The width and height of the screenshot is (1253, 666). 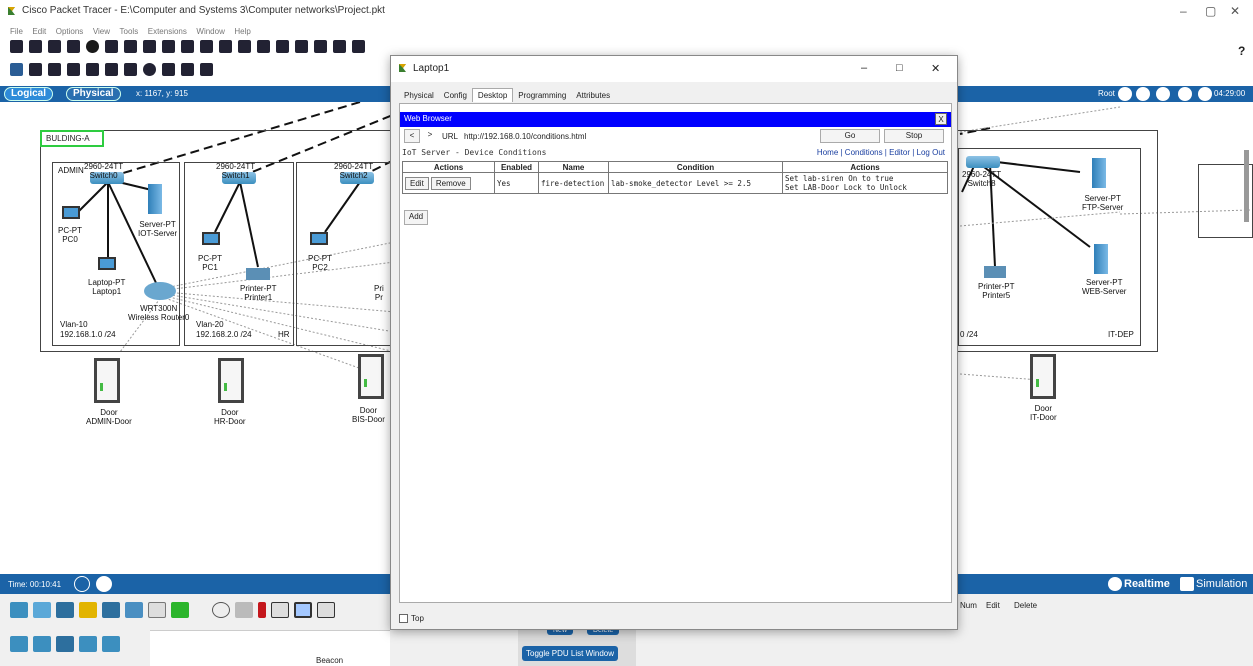 I want to click on print-icon, so click(x=73, y=46).